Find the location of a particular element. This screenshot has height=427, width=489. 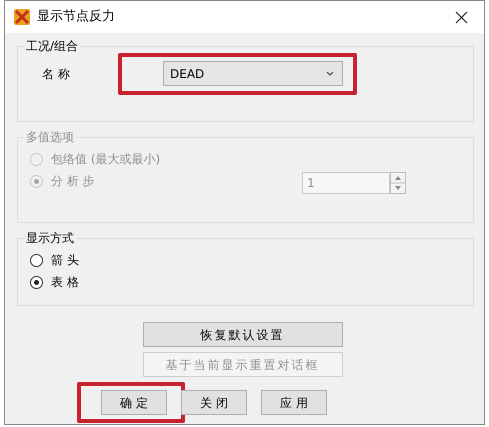

restore-defaults-button: 恢复默认设置 is located at coordinates (242, 334).